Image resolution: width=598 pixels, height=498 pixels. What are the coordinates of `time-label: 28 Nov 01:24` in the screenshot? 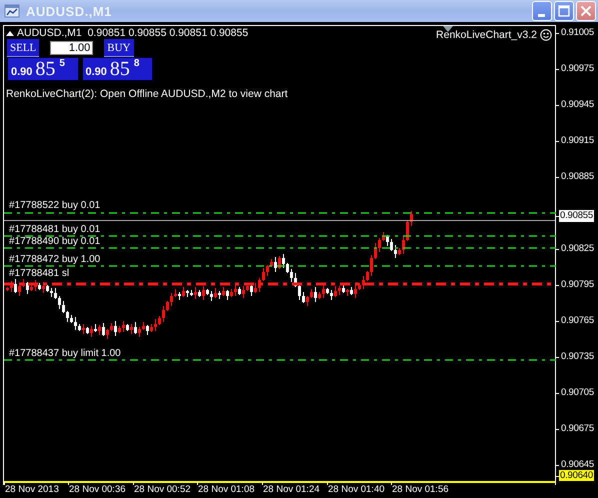 It's located at (291, 489).